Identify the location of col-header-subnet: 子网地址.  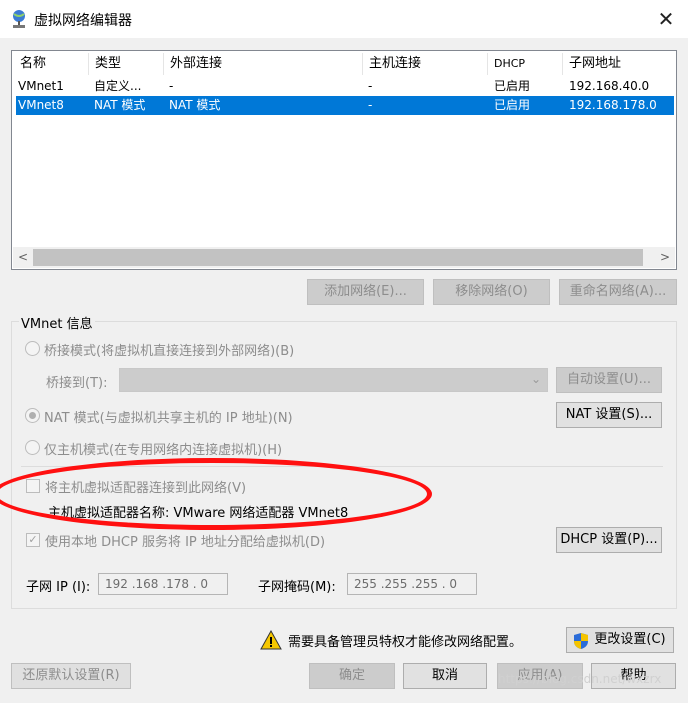
(618, 64).